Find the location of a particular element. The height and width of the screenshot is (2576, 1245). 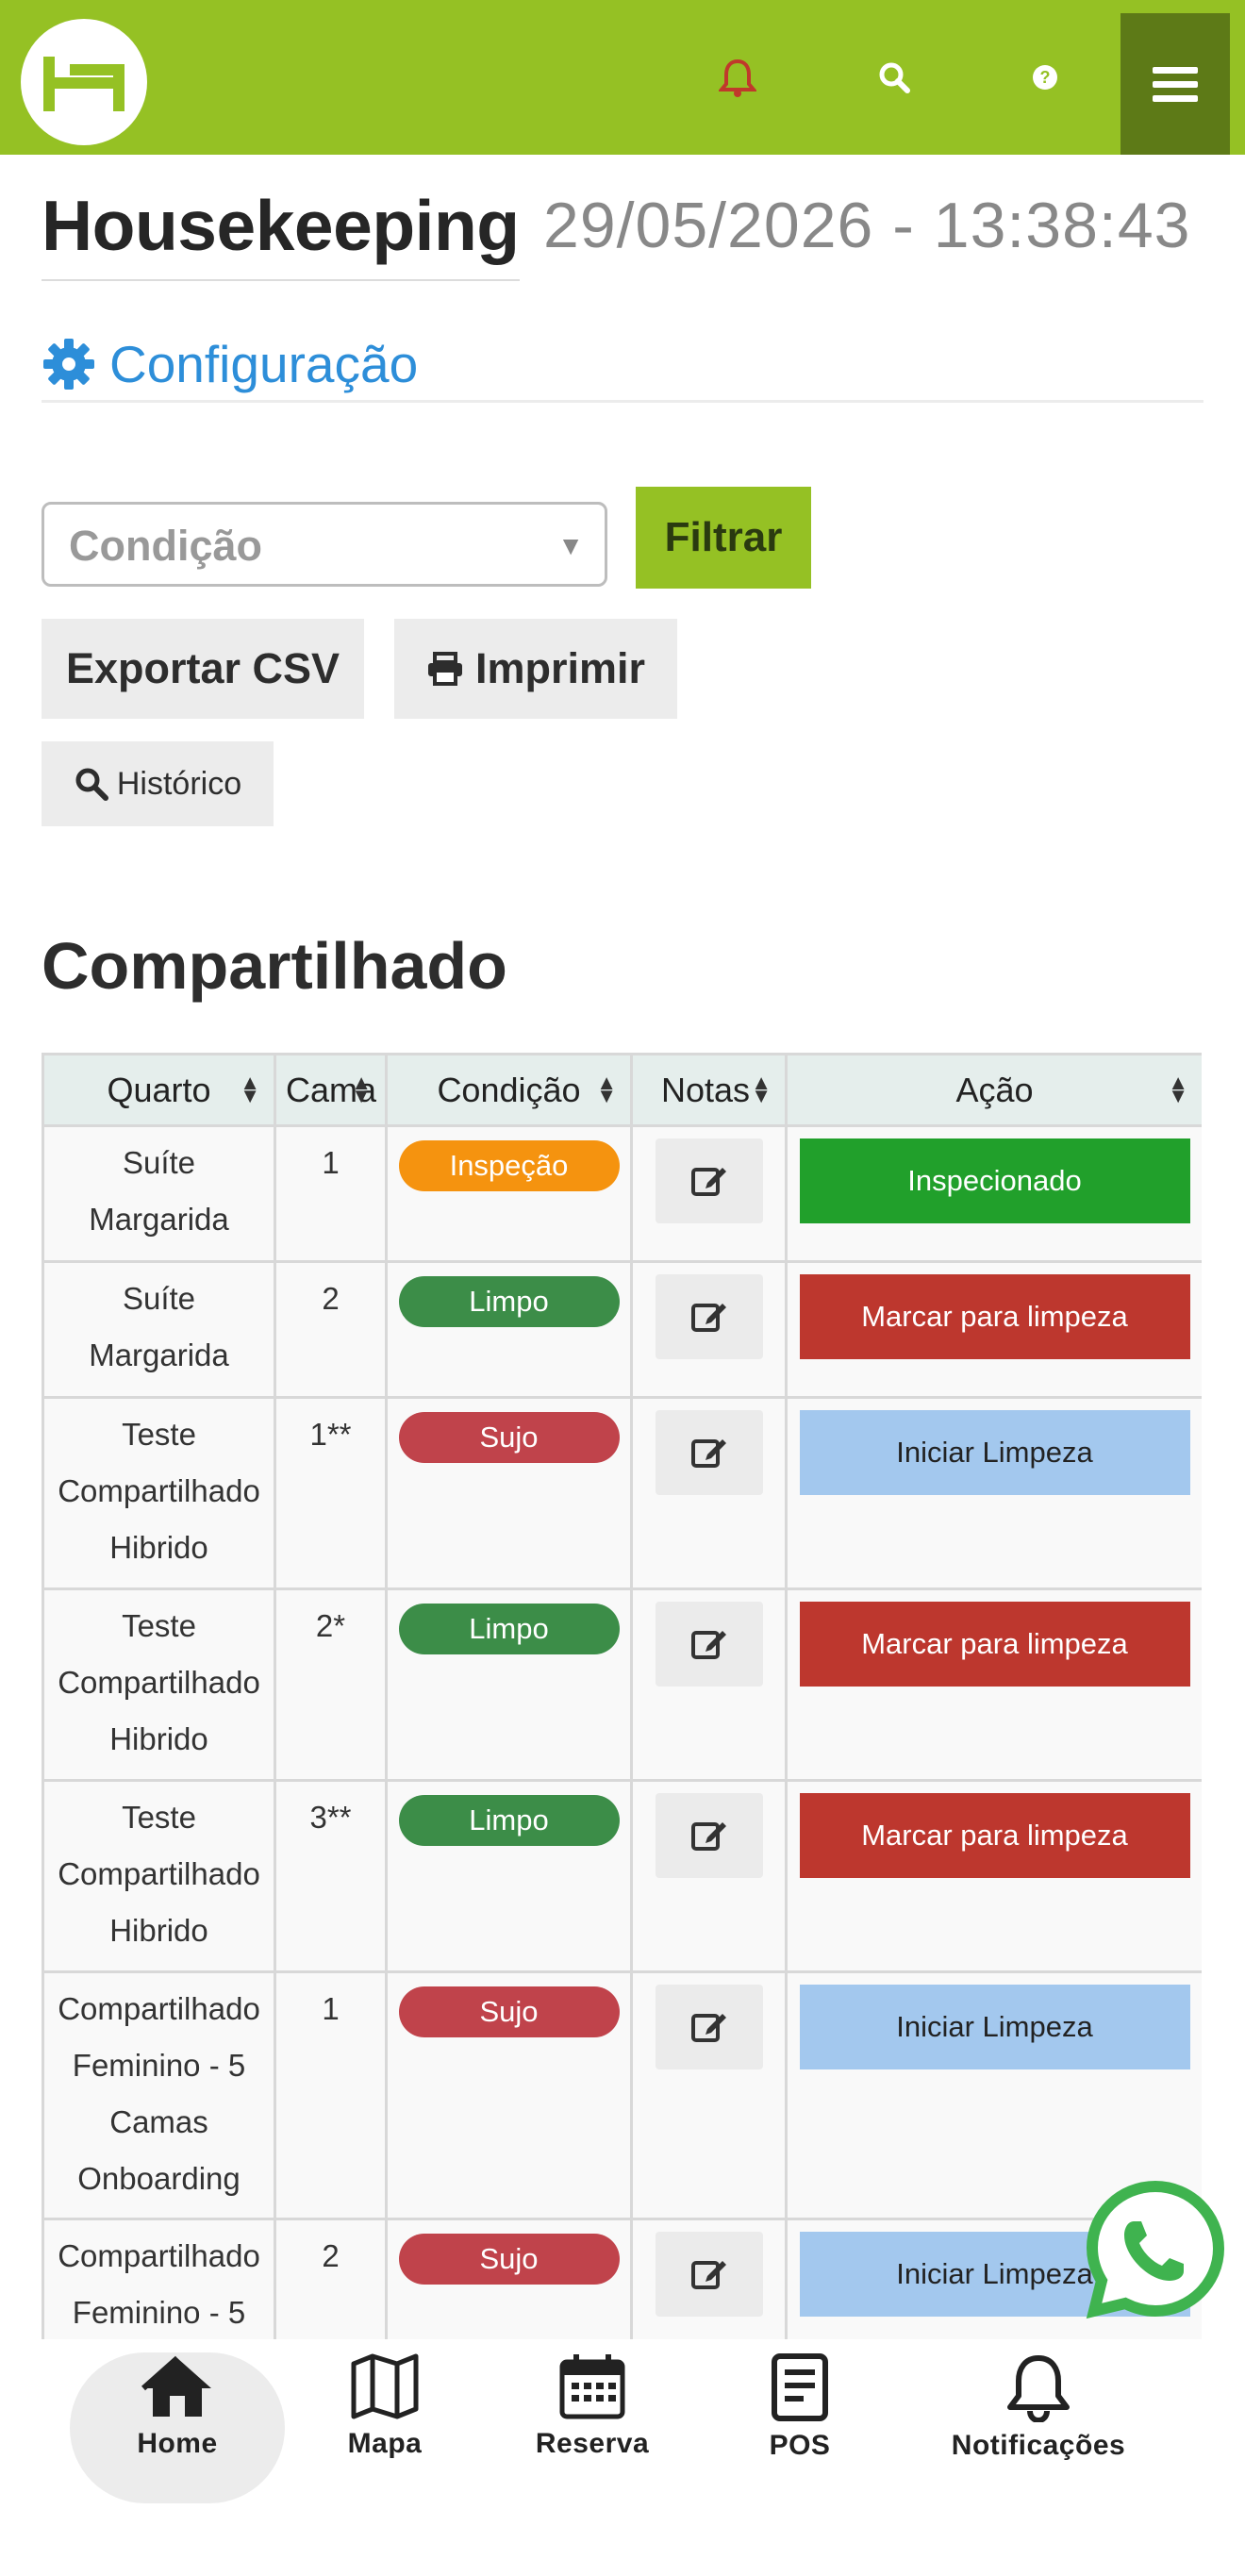

config-link: Configuração is located at coordinates (230, 364).